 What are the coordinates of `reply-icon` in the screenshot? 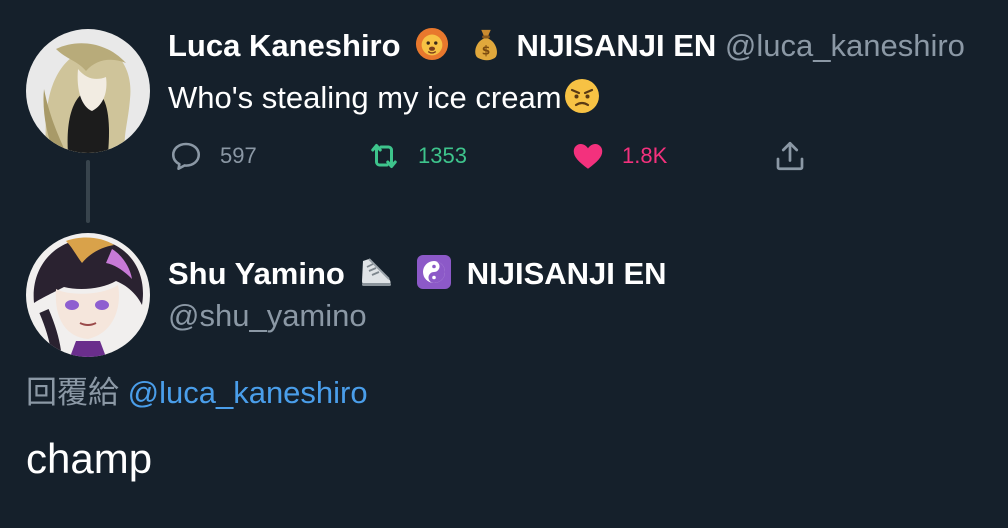 It's located at (186, 156).